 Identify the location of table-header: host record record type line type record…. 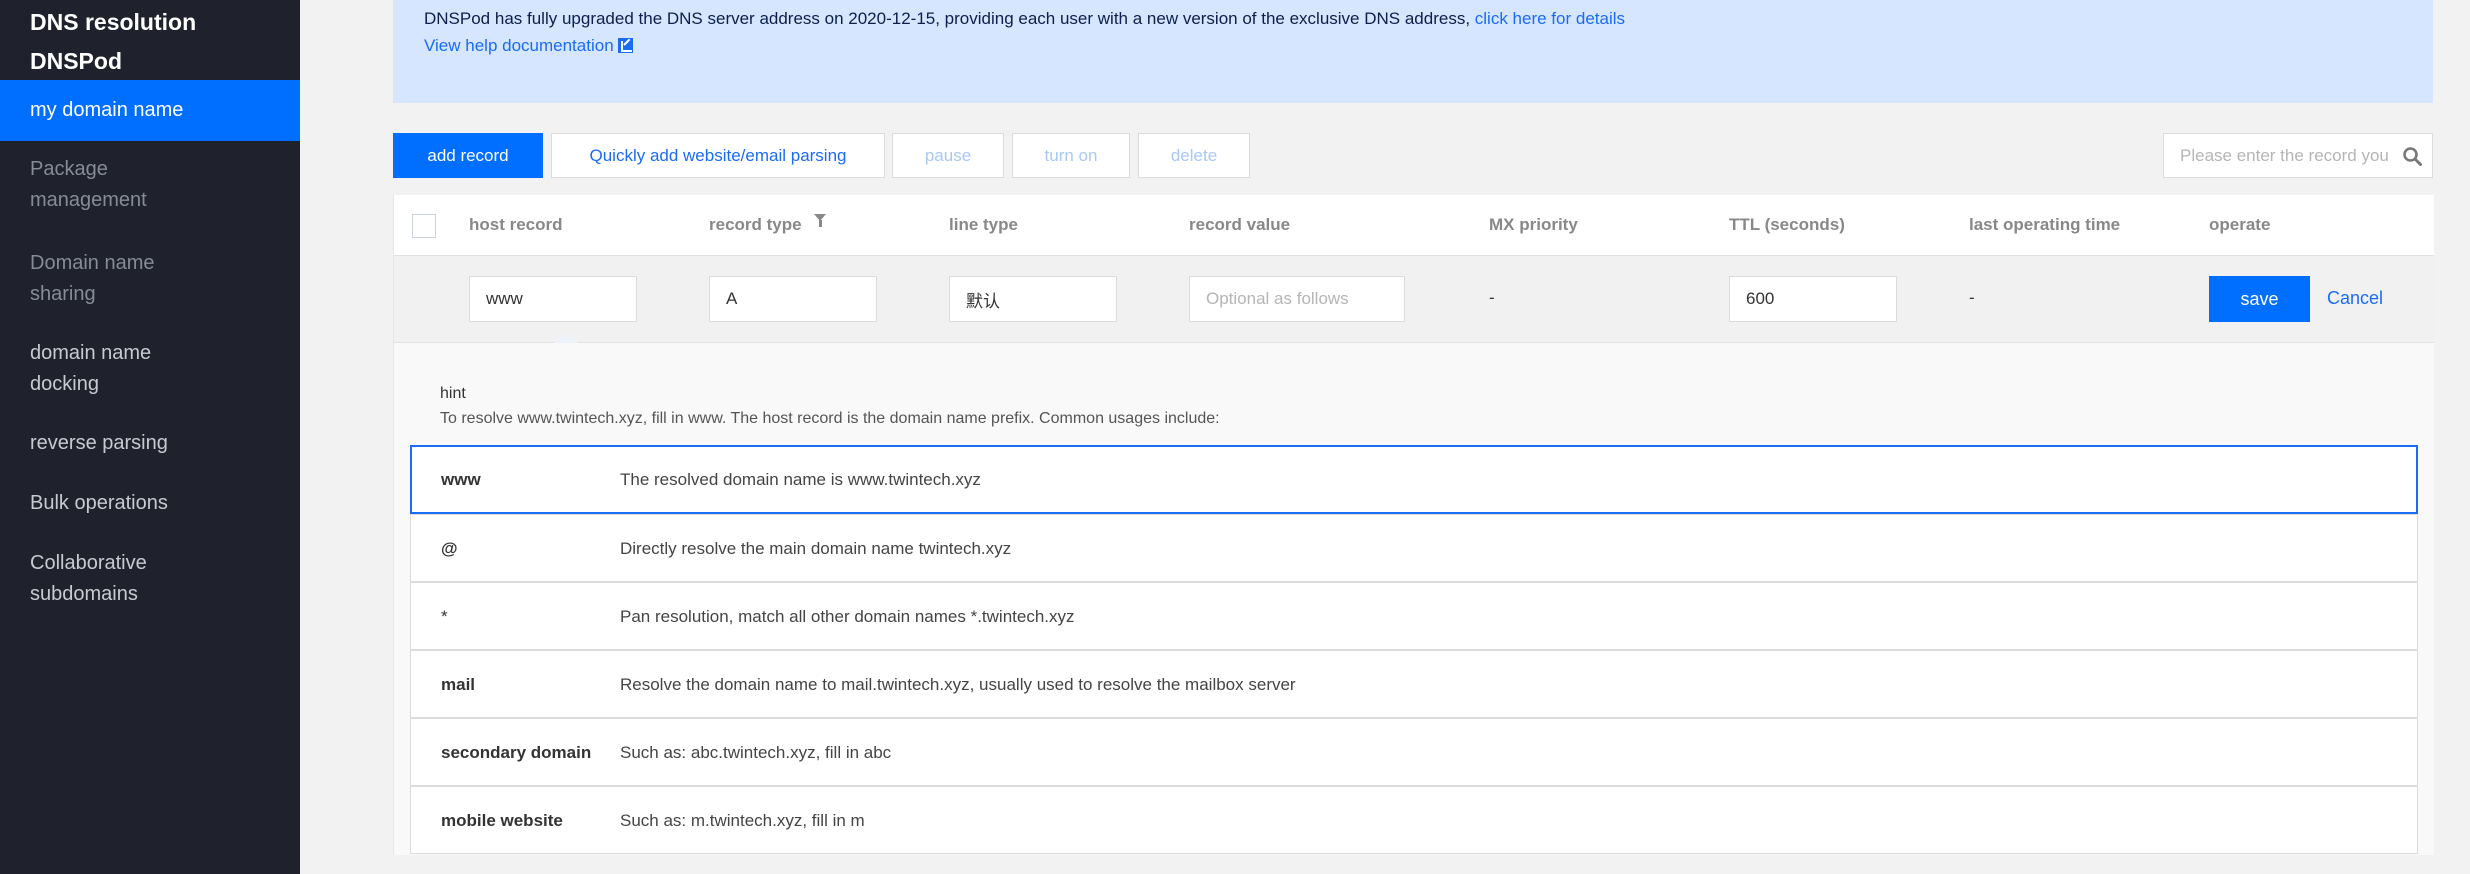
(1414, 225).